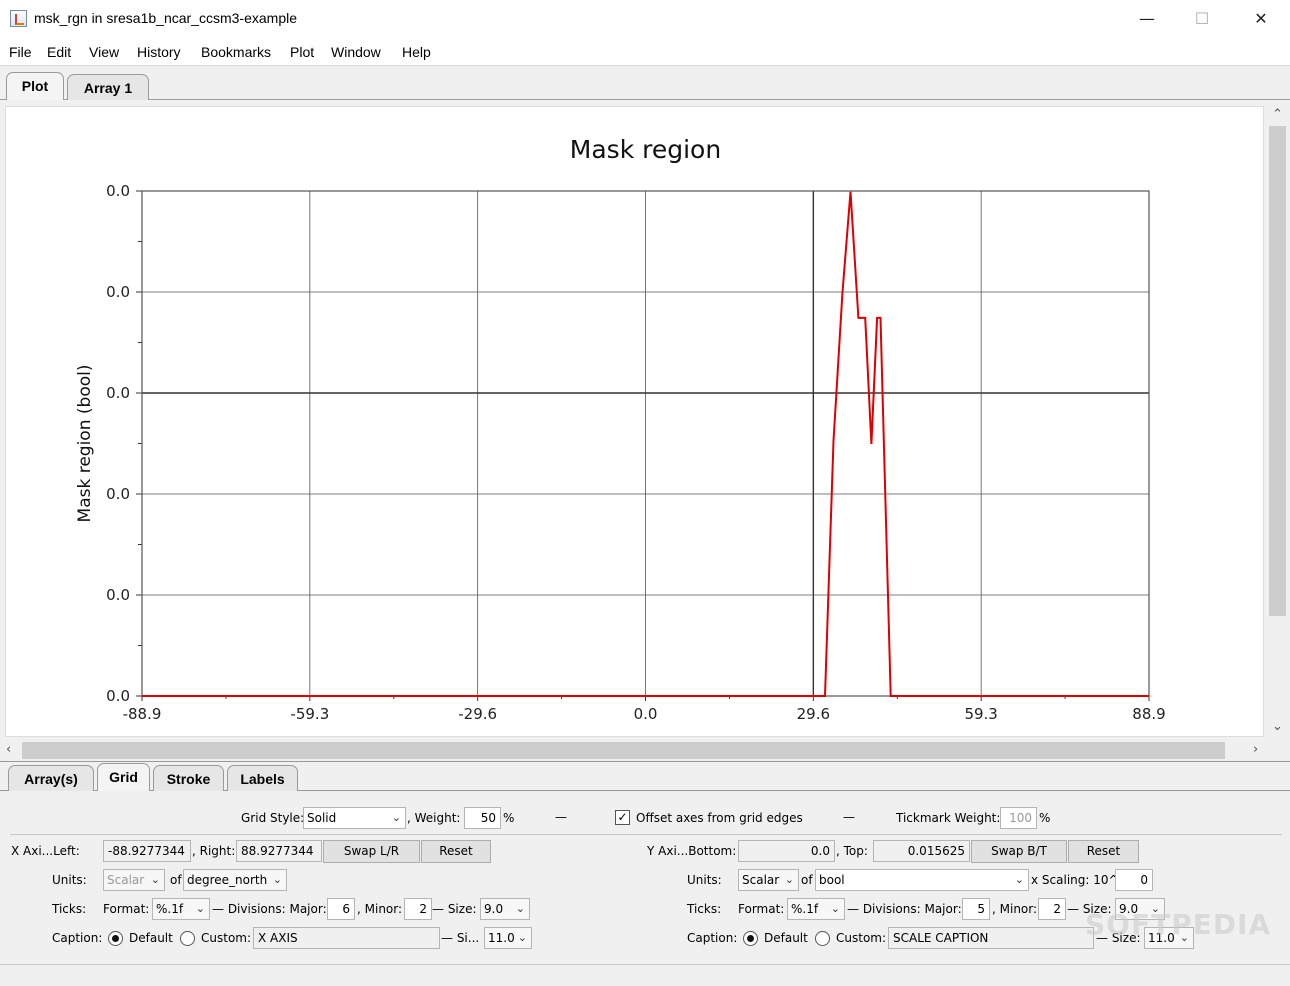 This screenshot has width=1290, height=986. Describe the element at coordinates (8, 750) in the screenshot. I see `scroll-left-arrow-icon: ‹` at that location.